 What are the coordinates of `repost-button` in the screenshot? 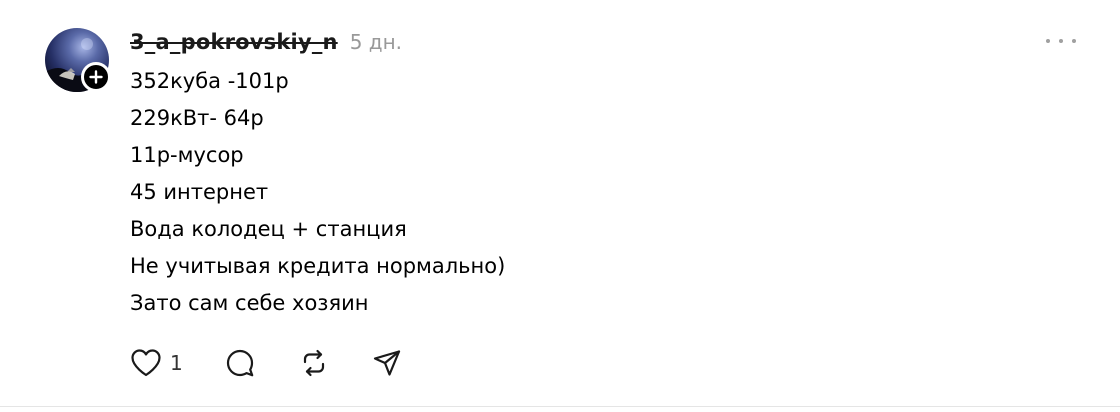 It's located at (314, 363).